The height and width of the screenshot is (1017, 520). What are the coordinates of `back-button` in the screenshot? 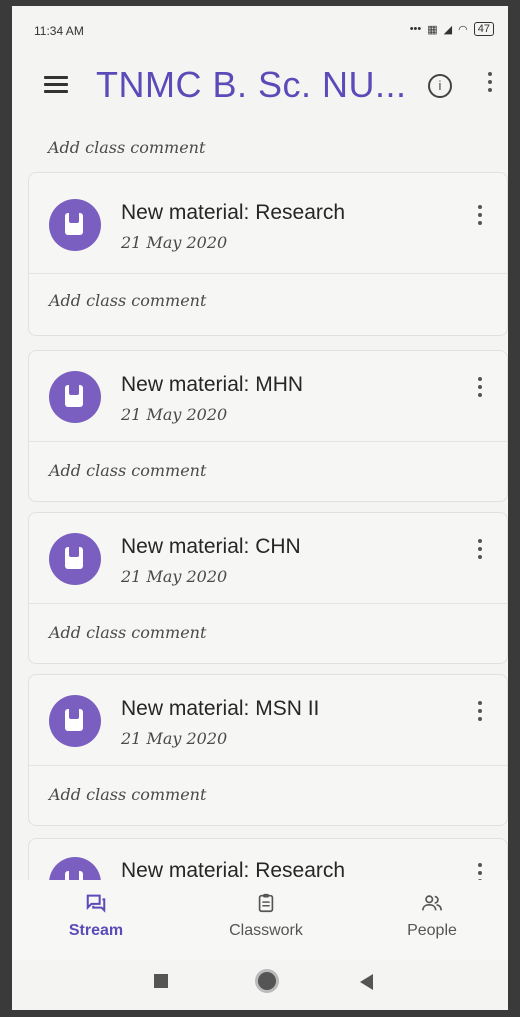 It's located at (366, 982).